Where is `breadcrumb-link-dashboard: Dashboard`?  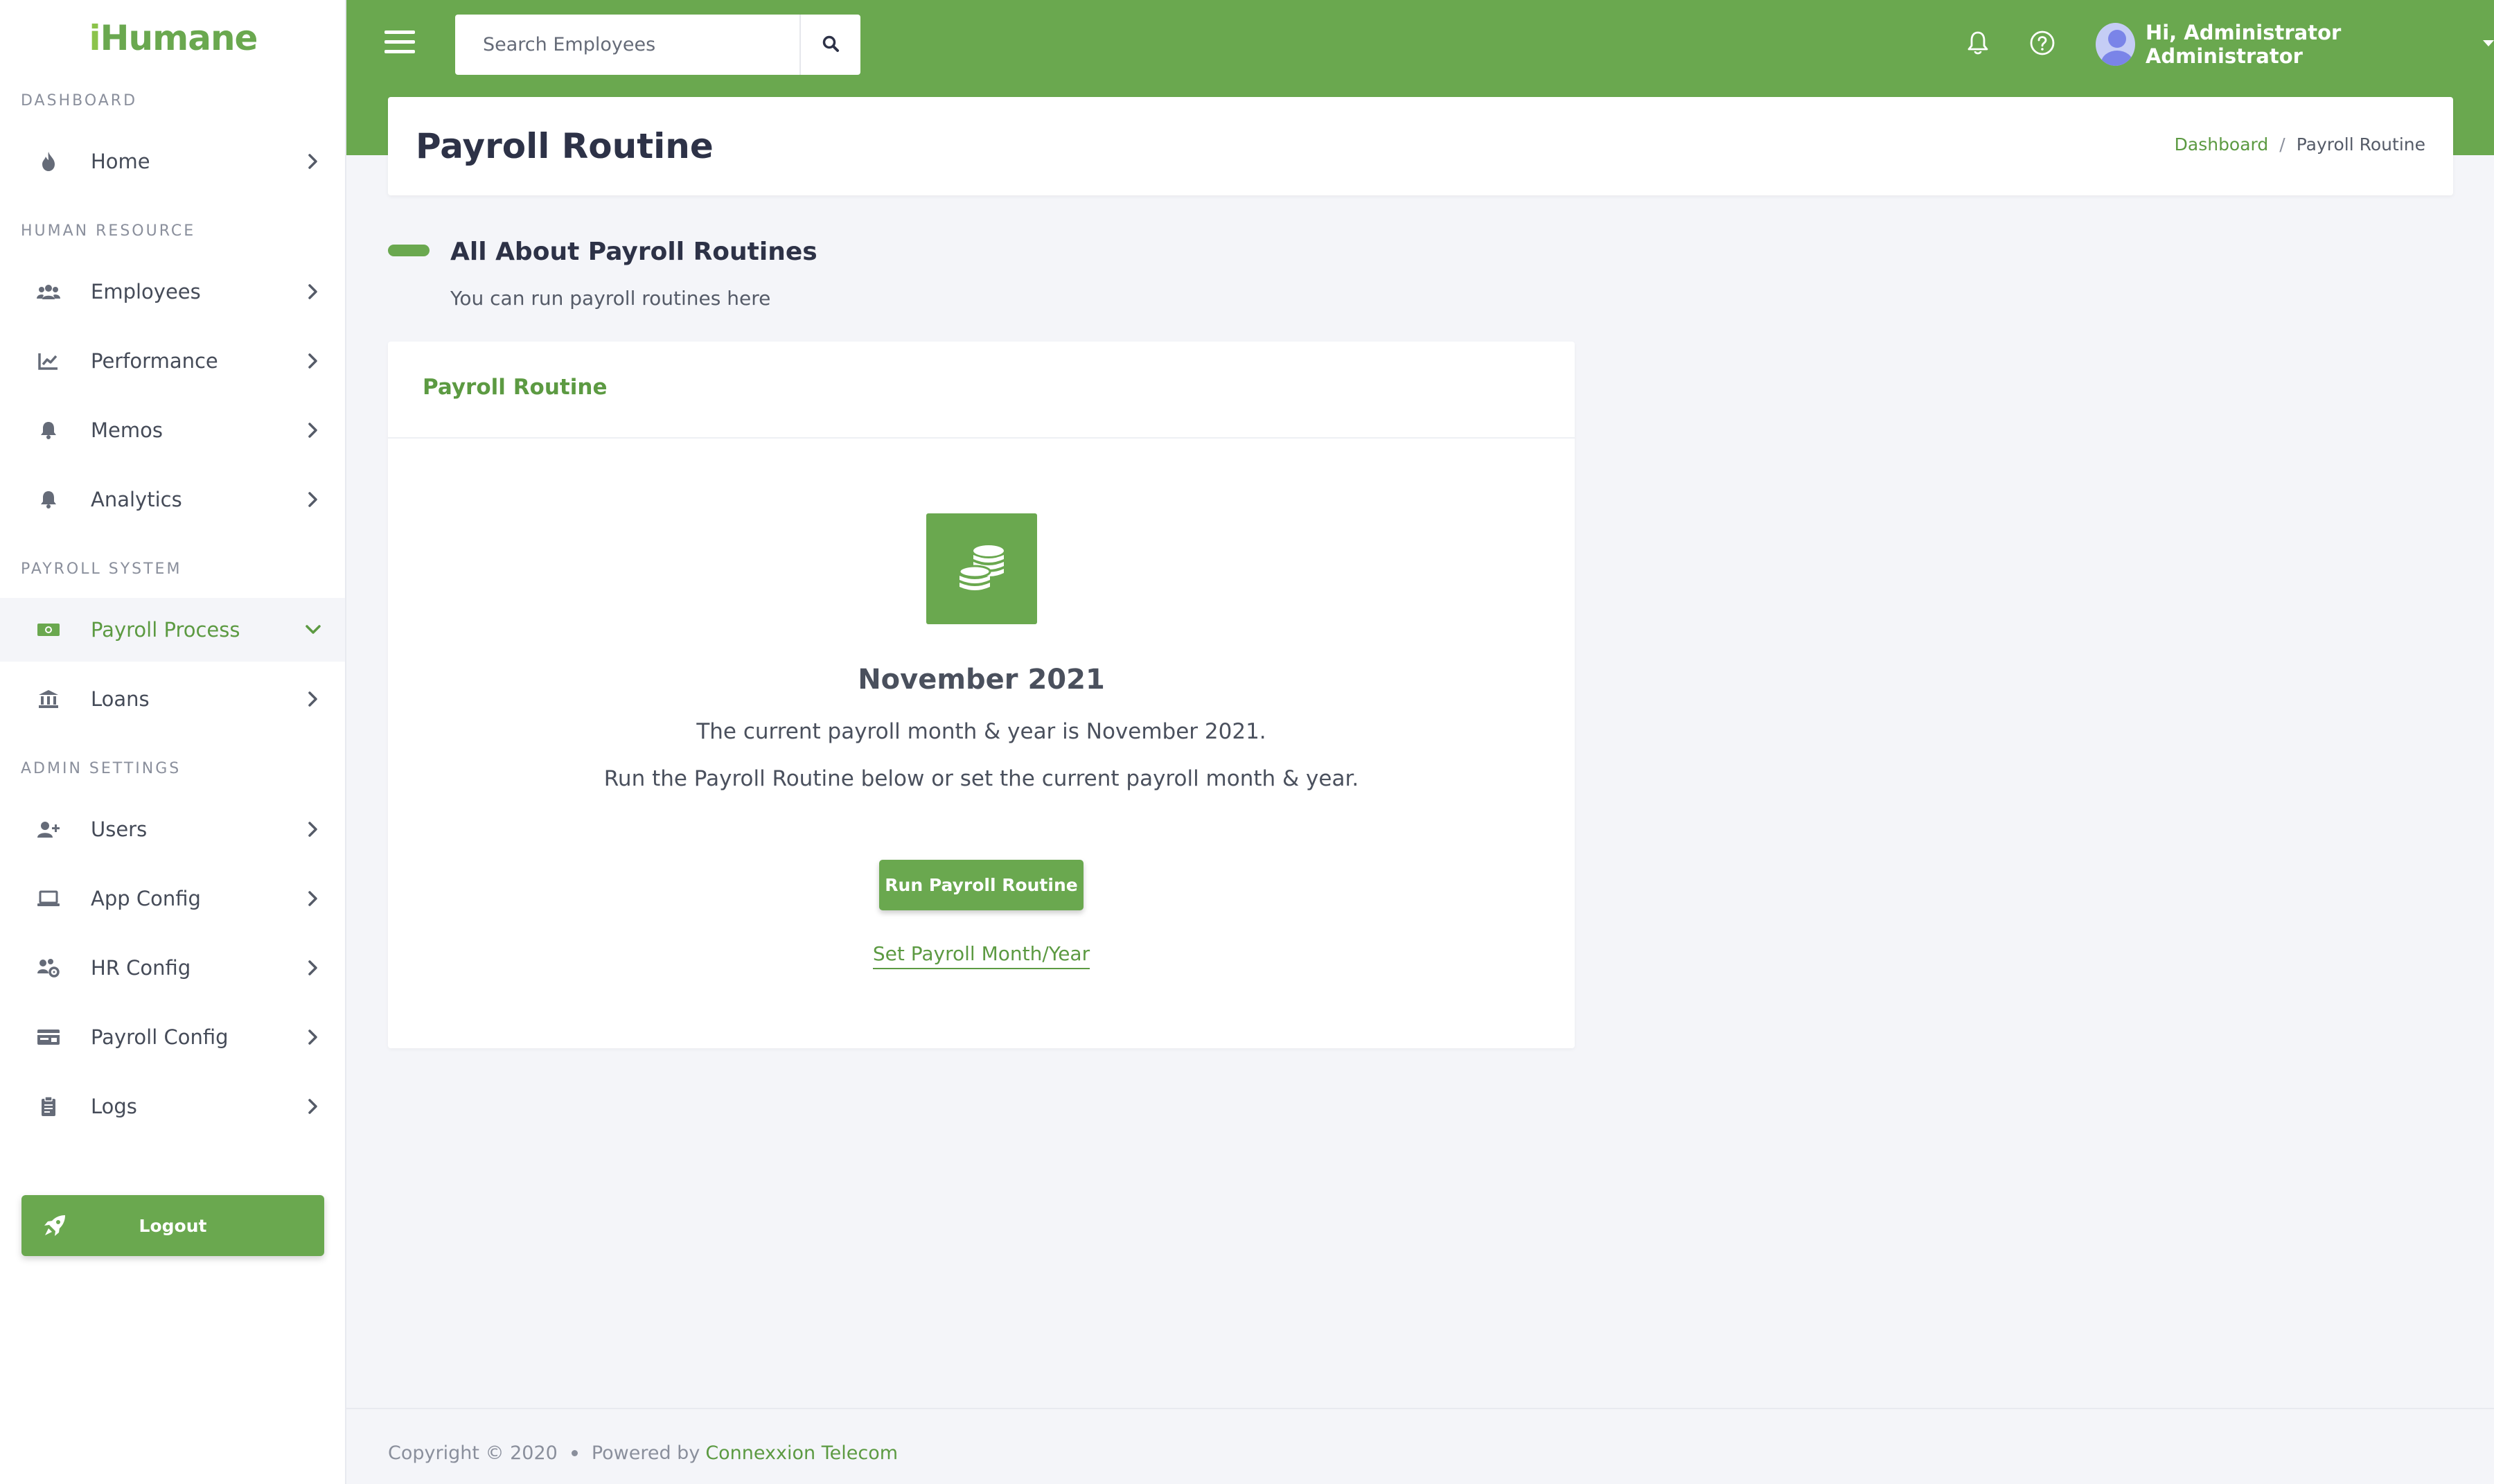
breadcrumb-link-dashboard: Dashboard is located at coordinates (2222, 144).